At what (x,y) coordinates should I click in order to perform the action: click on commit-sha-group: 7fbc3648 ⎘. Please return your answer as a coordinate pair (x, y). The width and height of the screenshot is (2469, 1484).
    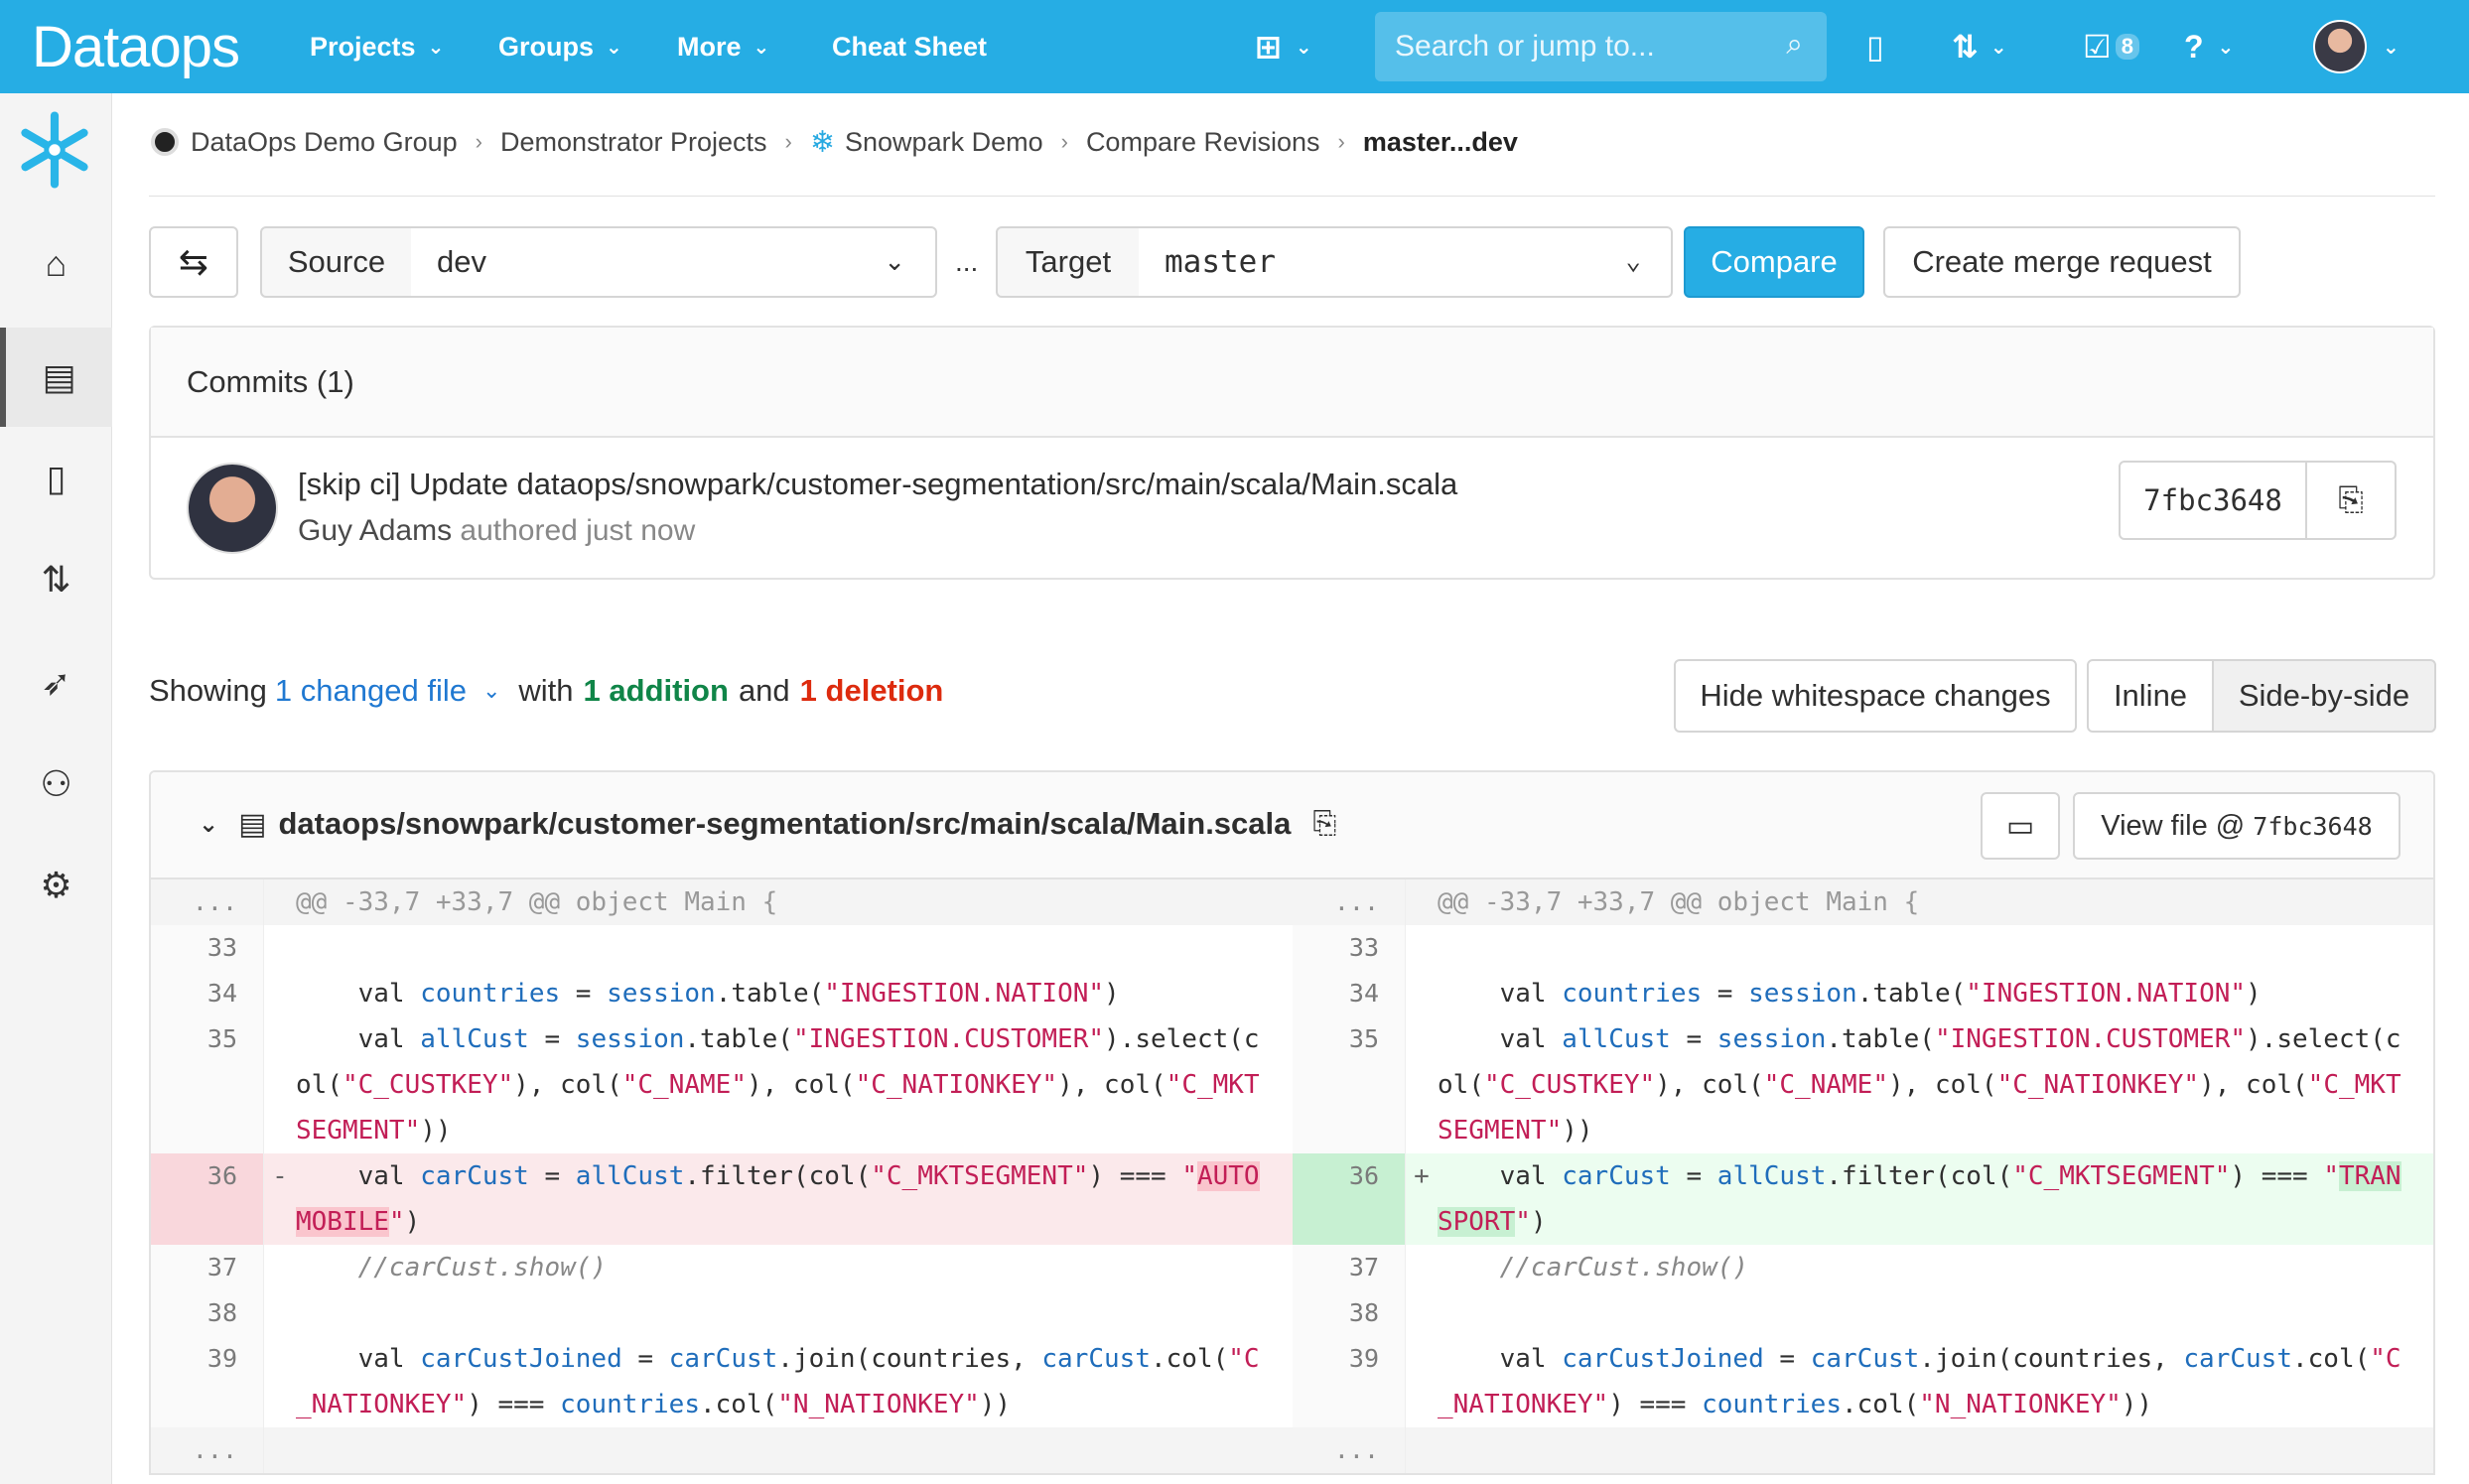
    Looking at the image, I should click on (2258, 500).